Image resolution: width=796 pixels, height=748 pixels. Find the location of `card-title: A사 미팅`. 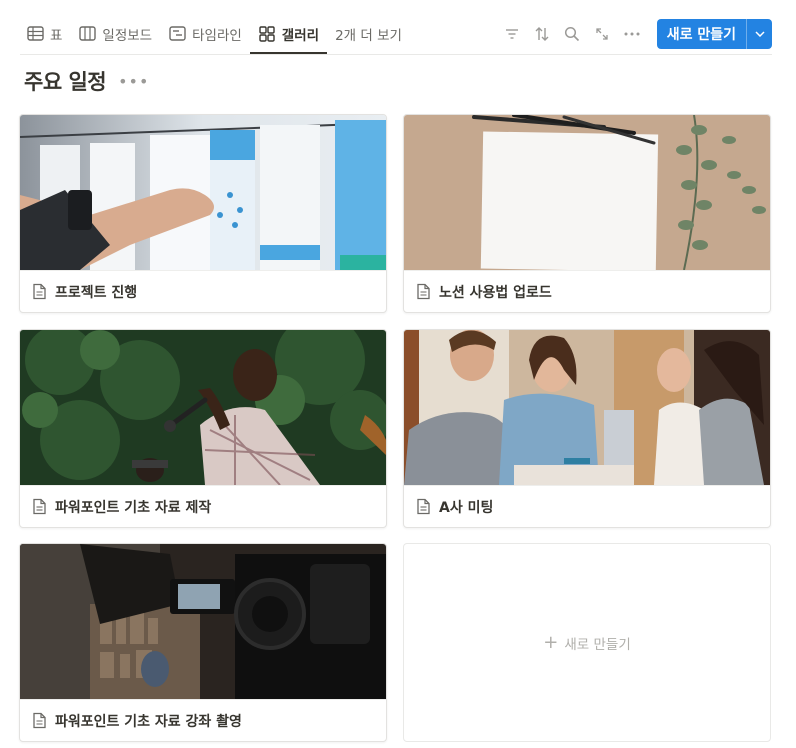

card-title: A사 미팅 is located at coordinates (466, 507).